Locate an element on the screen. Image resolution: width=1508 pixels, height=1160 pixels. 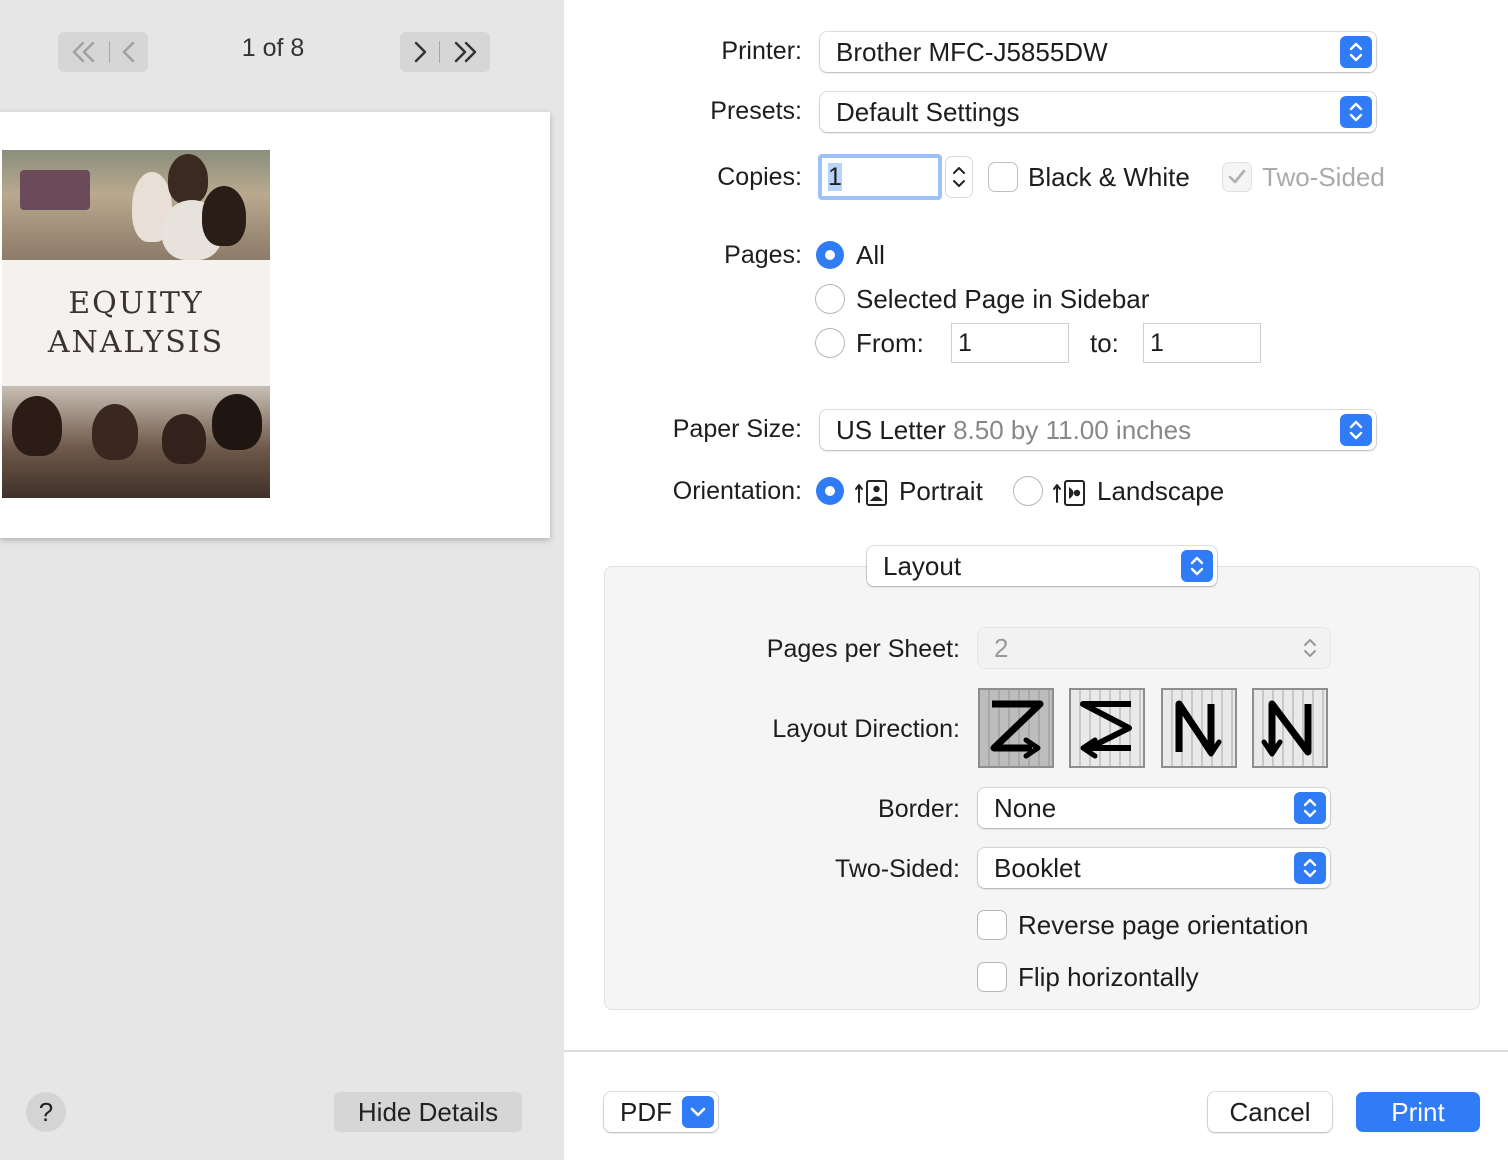
presets-value: Default Settings is located at coordinates (928, 112).